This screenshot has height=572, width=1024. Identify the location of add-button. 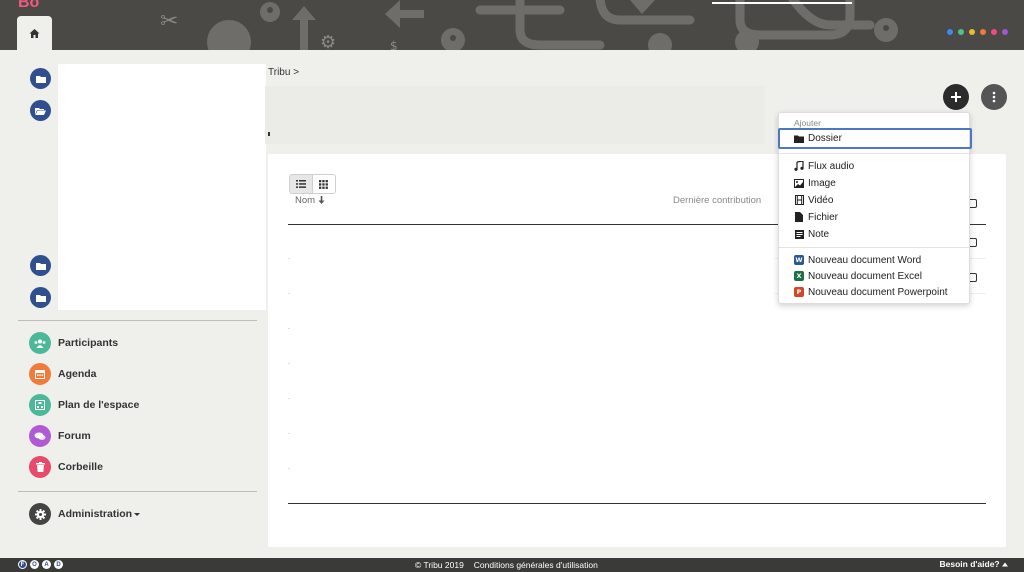
(956, 97).